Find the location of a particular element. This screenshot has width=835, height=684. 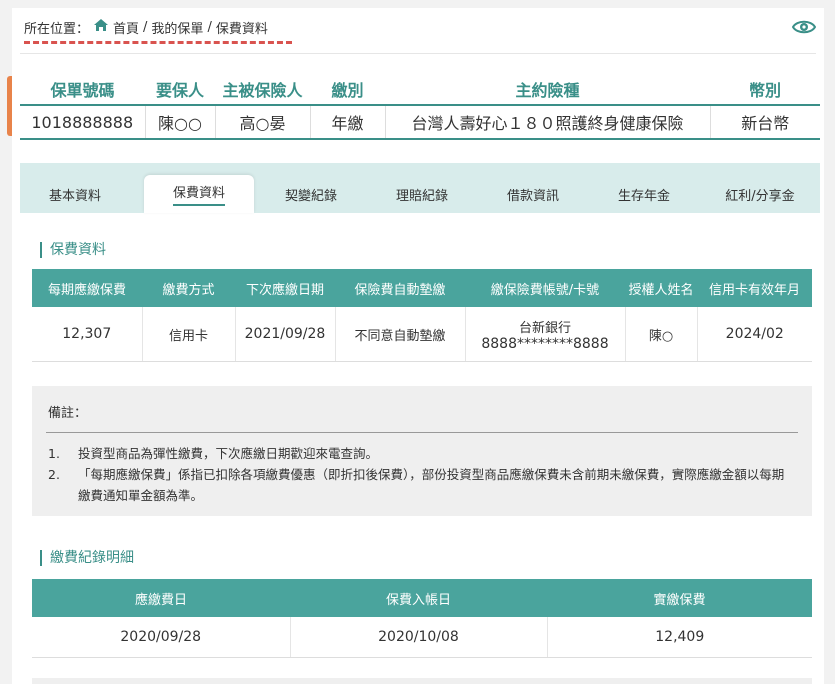

section-title-premium: 保費資料 is located at coordinates (73, 250).